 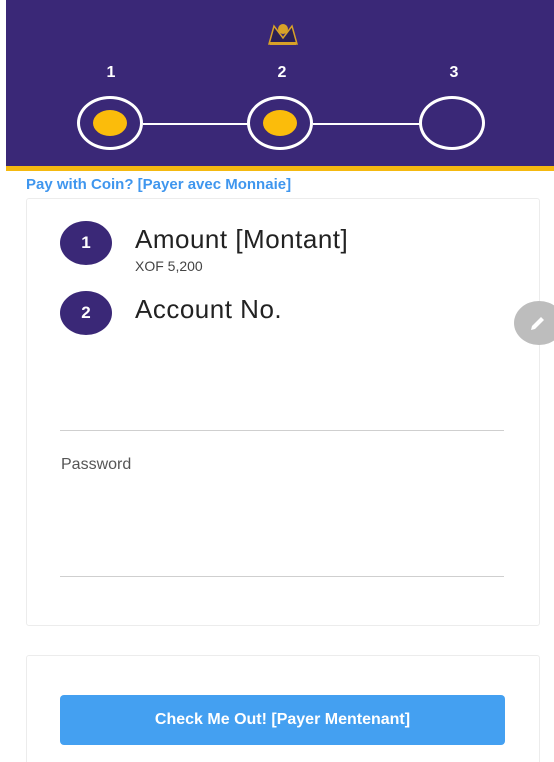 I want to click on password-label: Password, so click(x=96, y=464).